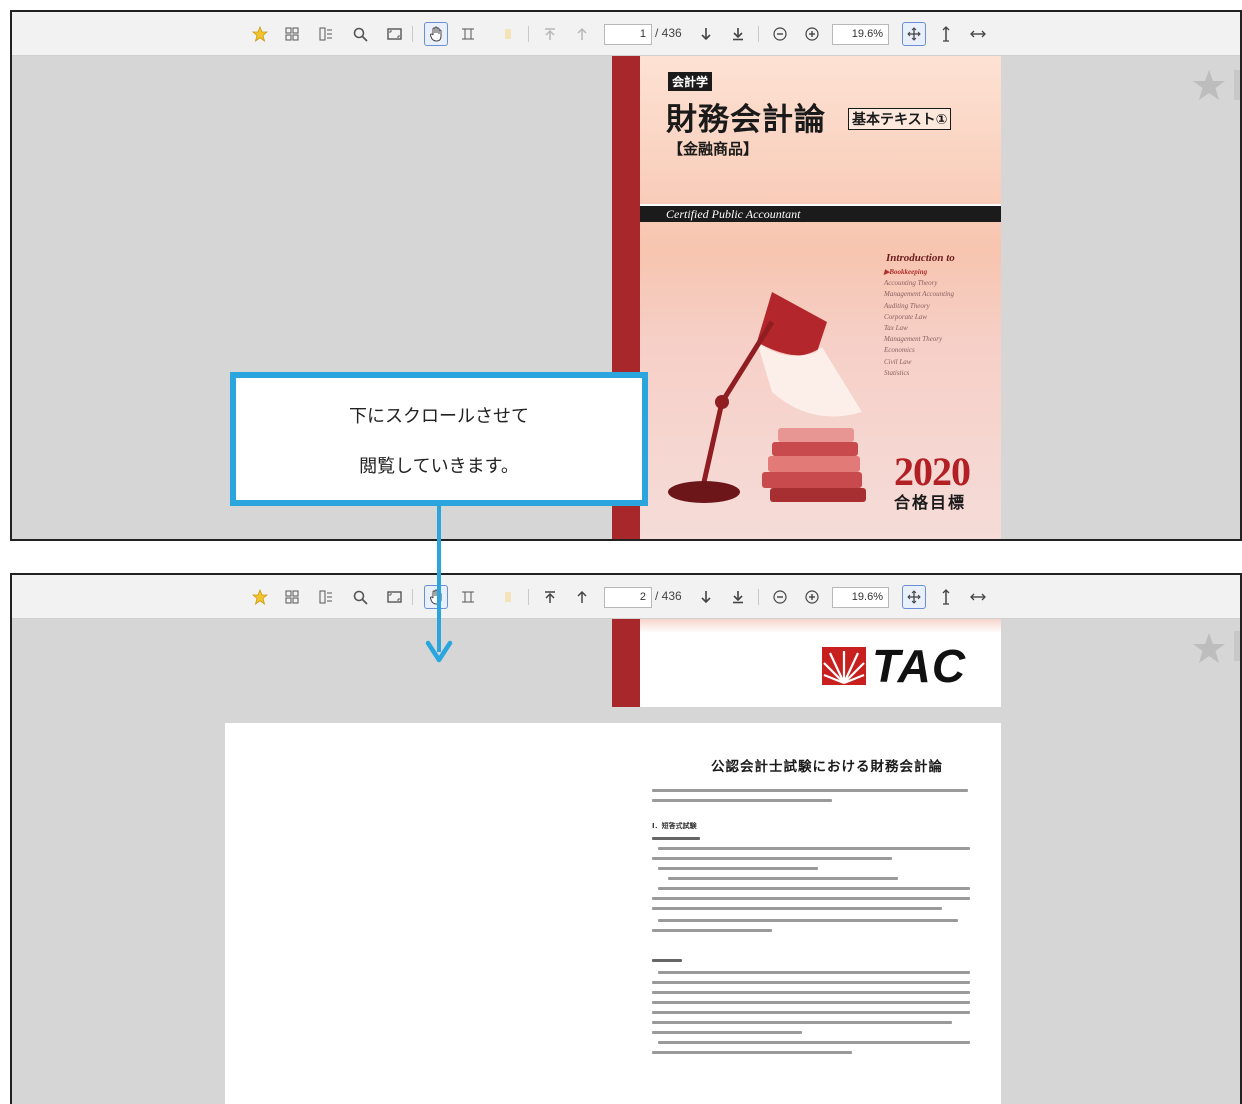 The image size is (1242, 1104). I want to click on cover-spine, so click(626, 663).